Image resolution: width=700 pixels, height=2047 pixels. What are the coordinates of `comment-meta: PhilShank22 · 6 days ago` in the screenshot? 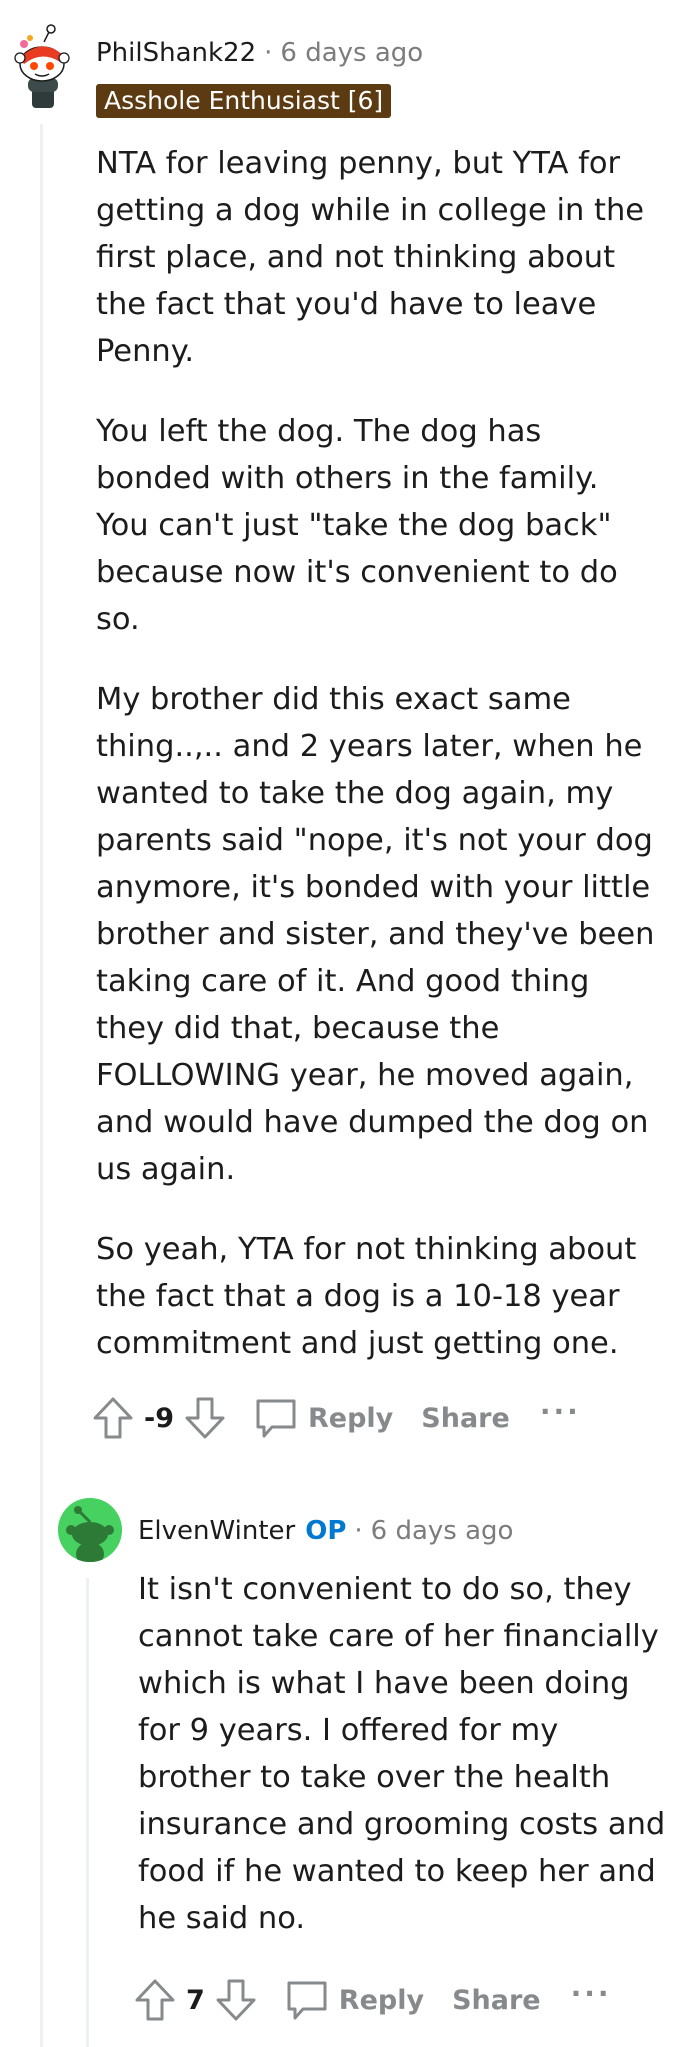 It's located at (259, 53).